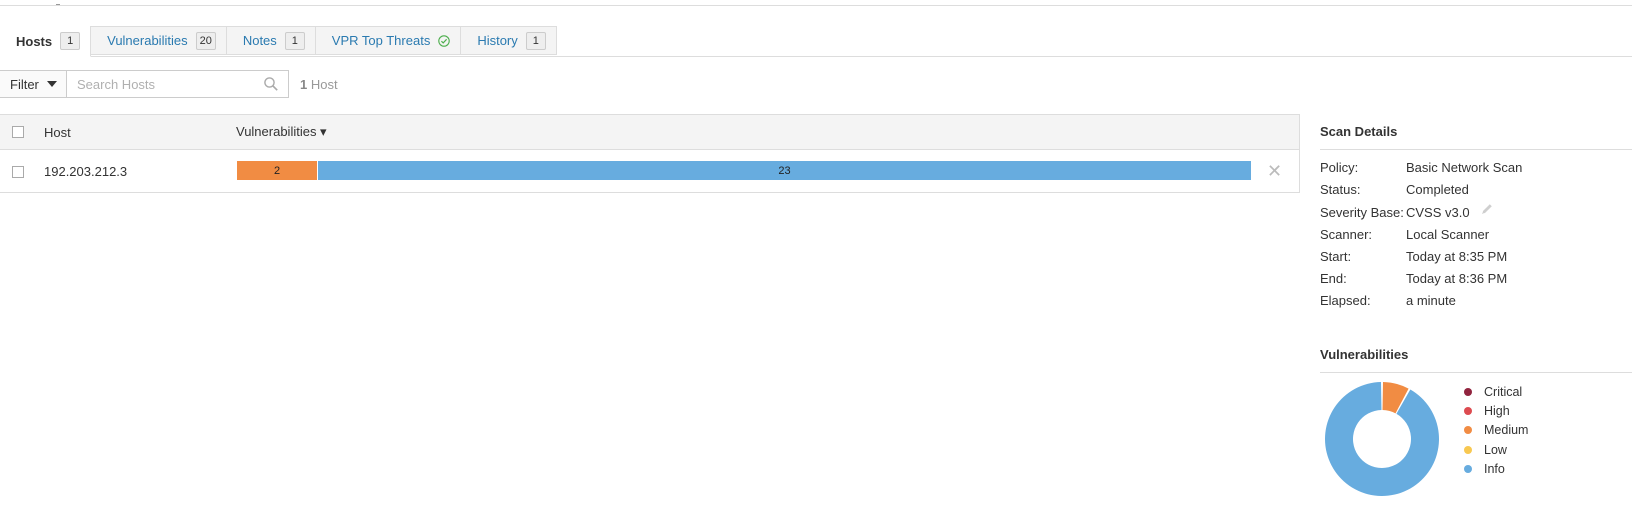 The image size is (1632, 530). I want to click on legend-label: Medium, so click(1506, 430).